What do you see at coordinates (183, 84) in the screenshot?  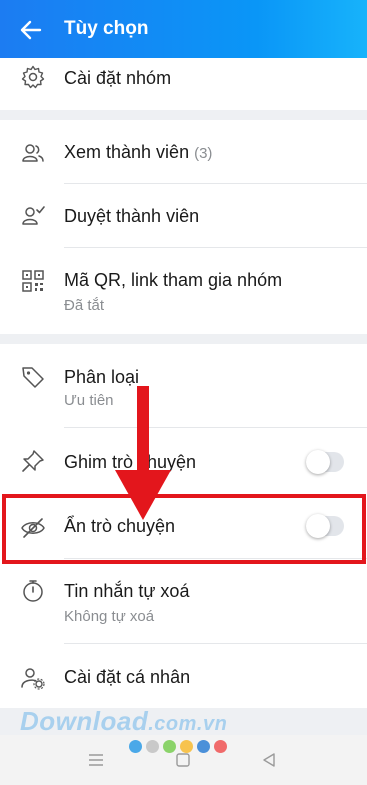 I see `menu-item-group-settings: Cài đặt nhóm` at bounding box center [183, 84].